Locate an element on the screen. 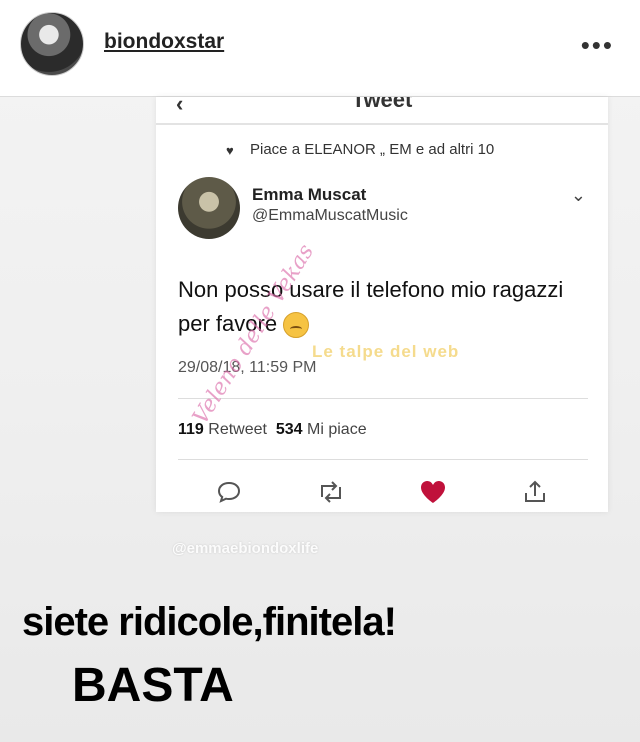  retweet-icon is located at coordinates (331, 492).